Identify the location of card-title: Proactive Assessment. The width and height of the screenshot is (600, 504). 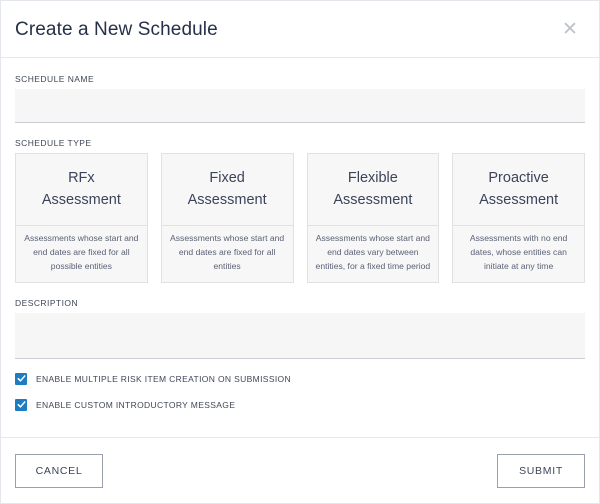
(518, 189).